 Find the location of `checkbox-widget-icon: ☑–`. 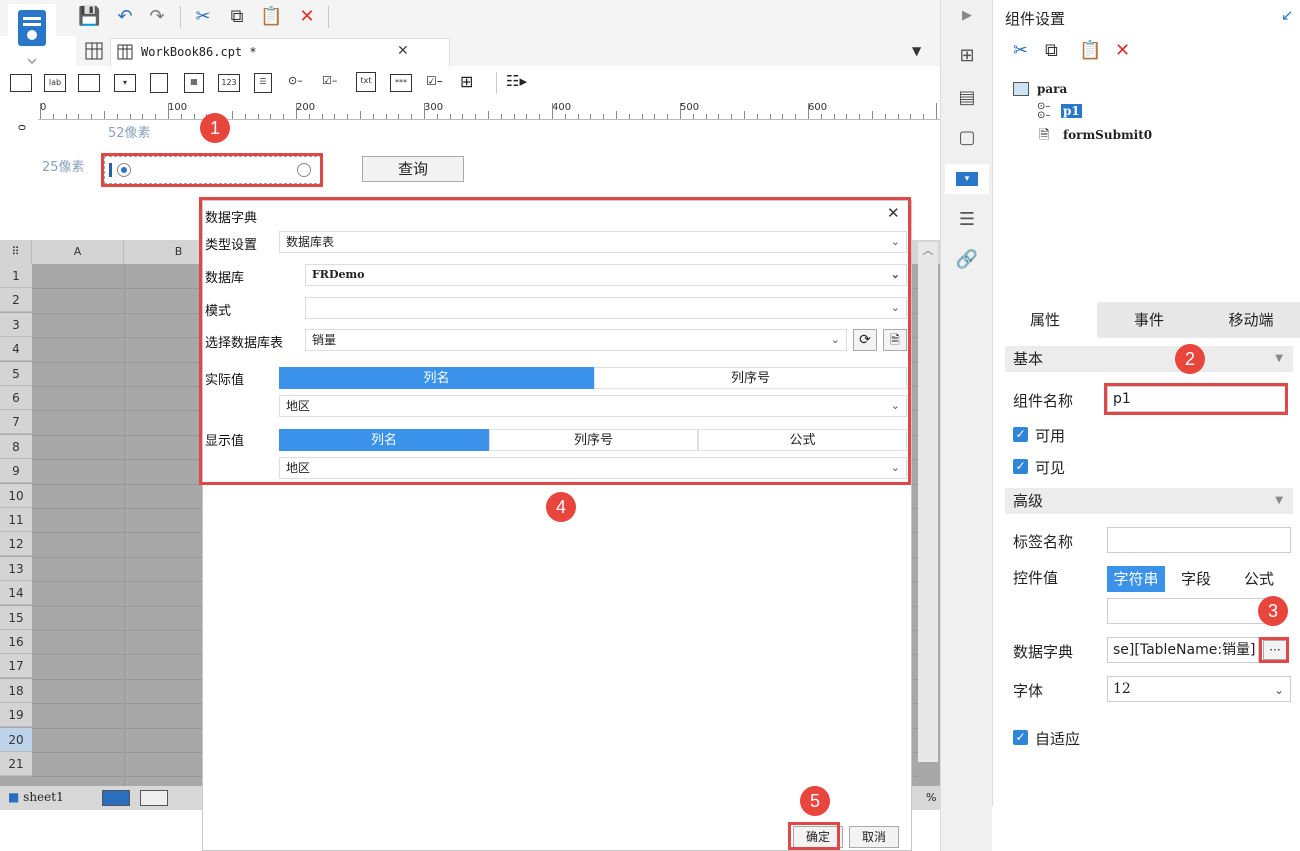

checkbox-widget-icon: ☑– is located at coordinates (434, 81).